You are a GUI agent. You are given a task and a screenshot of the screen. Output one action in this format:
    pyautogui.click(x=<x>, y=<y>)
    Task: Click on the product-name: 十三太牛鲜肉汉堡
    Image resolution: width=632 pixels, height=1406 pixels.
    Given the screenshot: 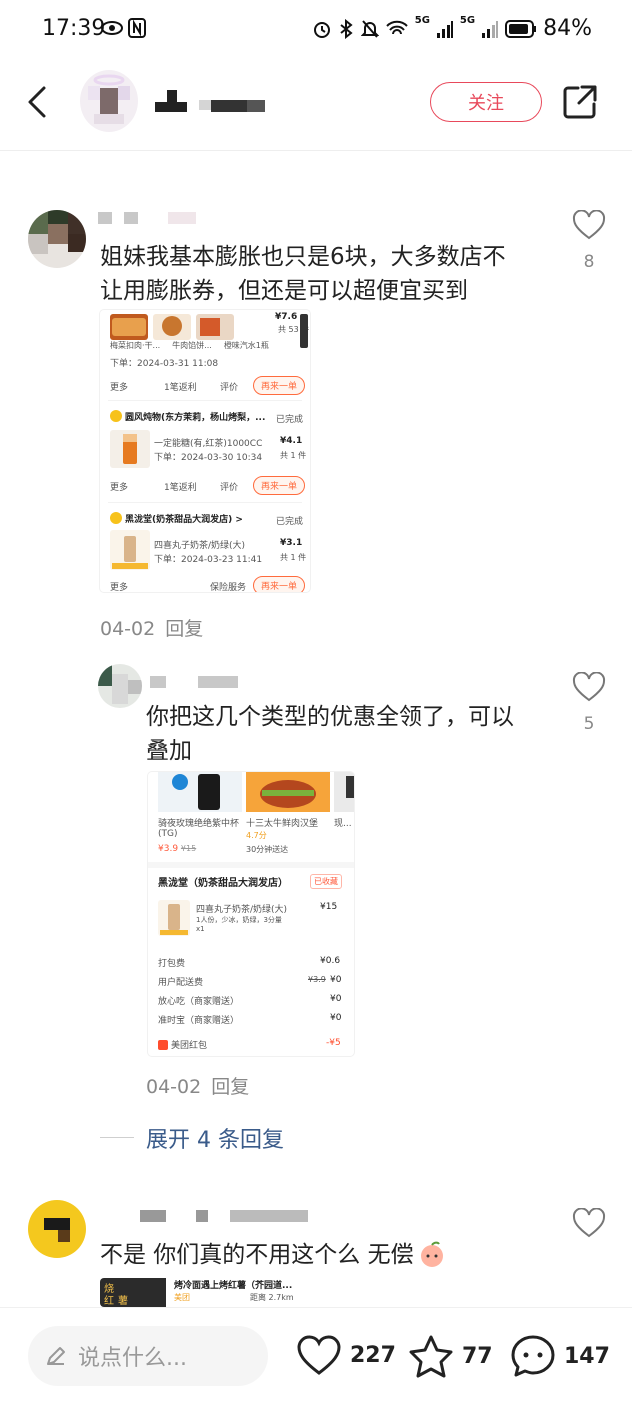 What is the action you would take?
    pyautogui.click(x=282, y=824)
    